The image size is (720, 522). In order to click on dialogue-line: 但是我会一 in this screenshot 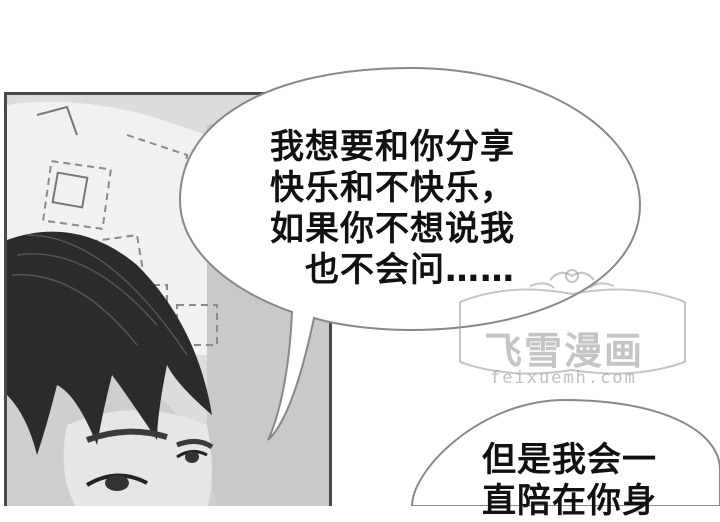, I will do `click(569, 460)`.